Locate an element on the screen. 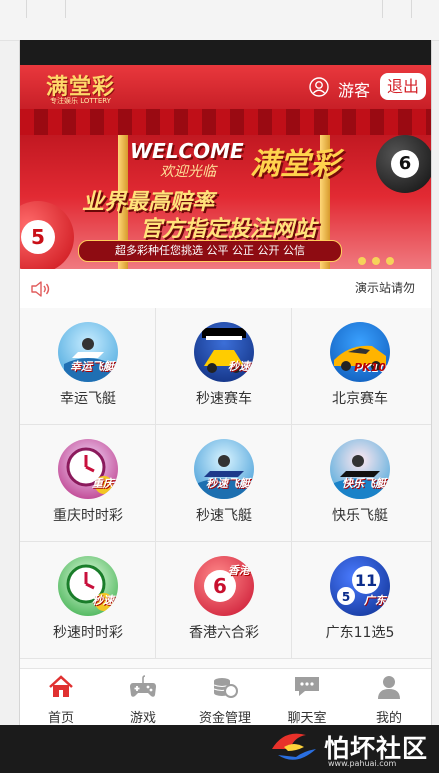 The width and height of the screenshot is (439, 773). jetski-icon: 秒速飞艇 is located at coordinates (224, 469).